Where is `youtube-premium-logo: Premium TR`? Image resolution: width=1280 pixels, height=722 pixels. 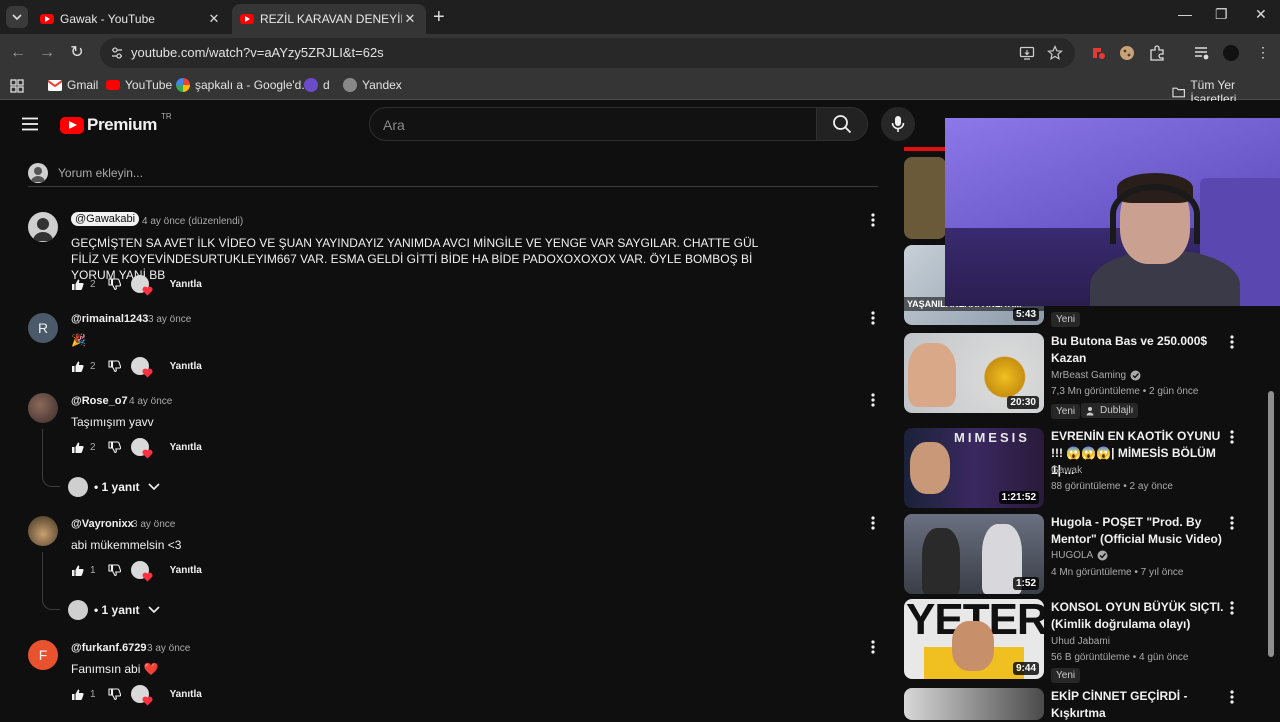
youtube-premium-logo: Premium TR is located at coordinates (116, 123).